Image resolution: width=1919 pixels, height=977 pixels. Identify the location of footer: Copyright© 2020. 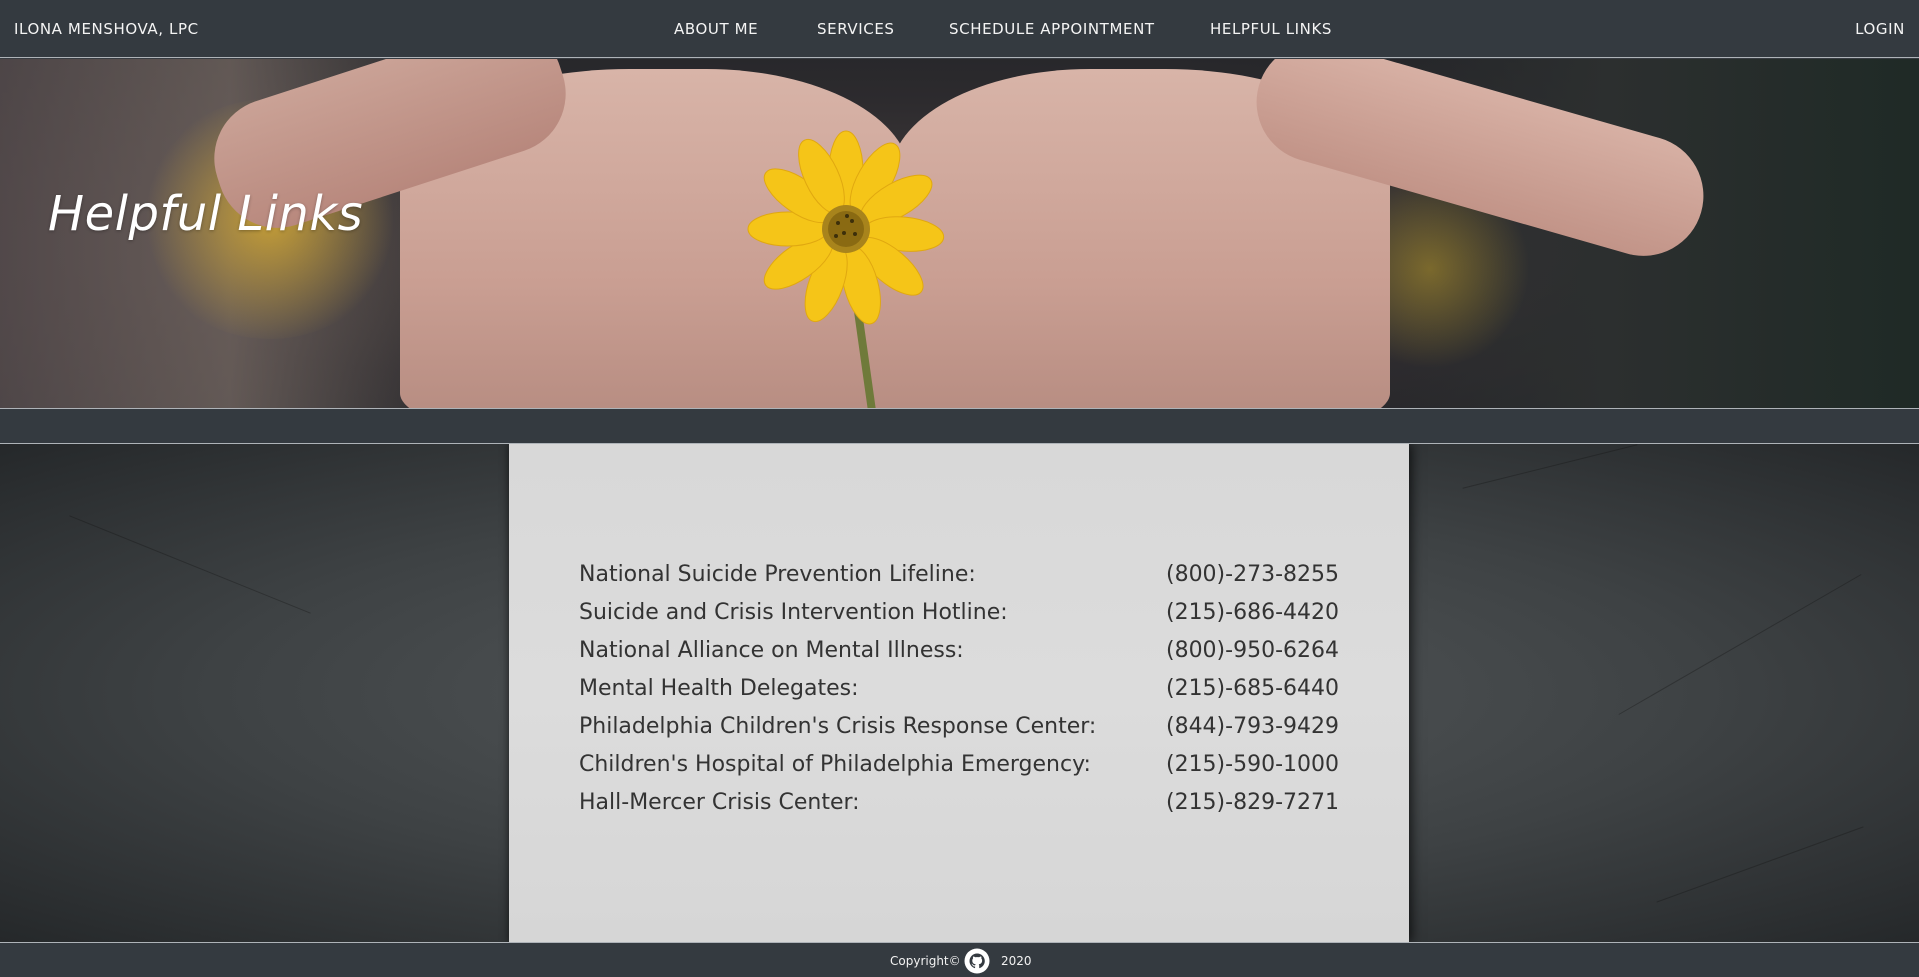
(959, 959).